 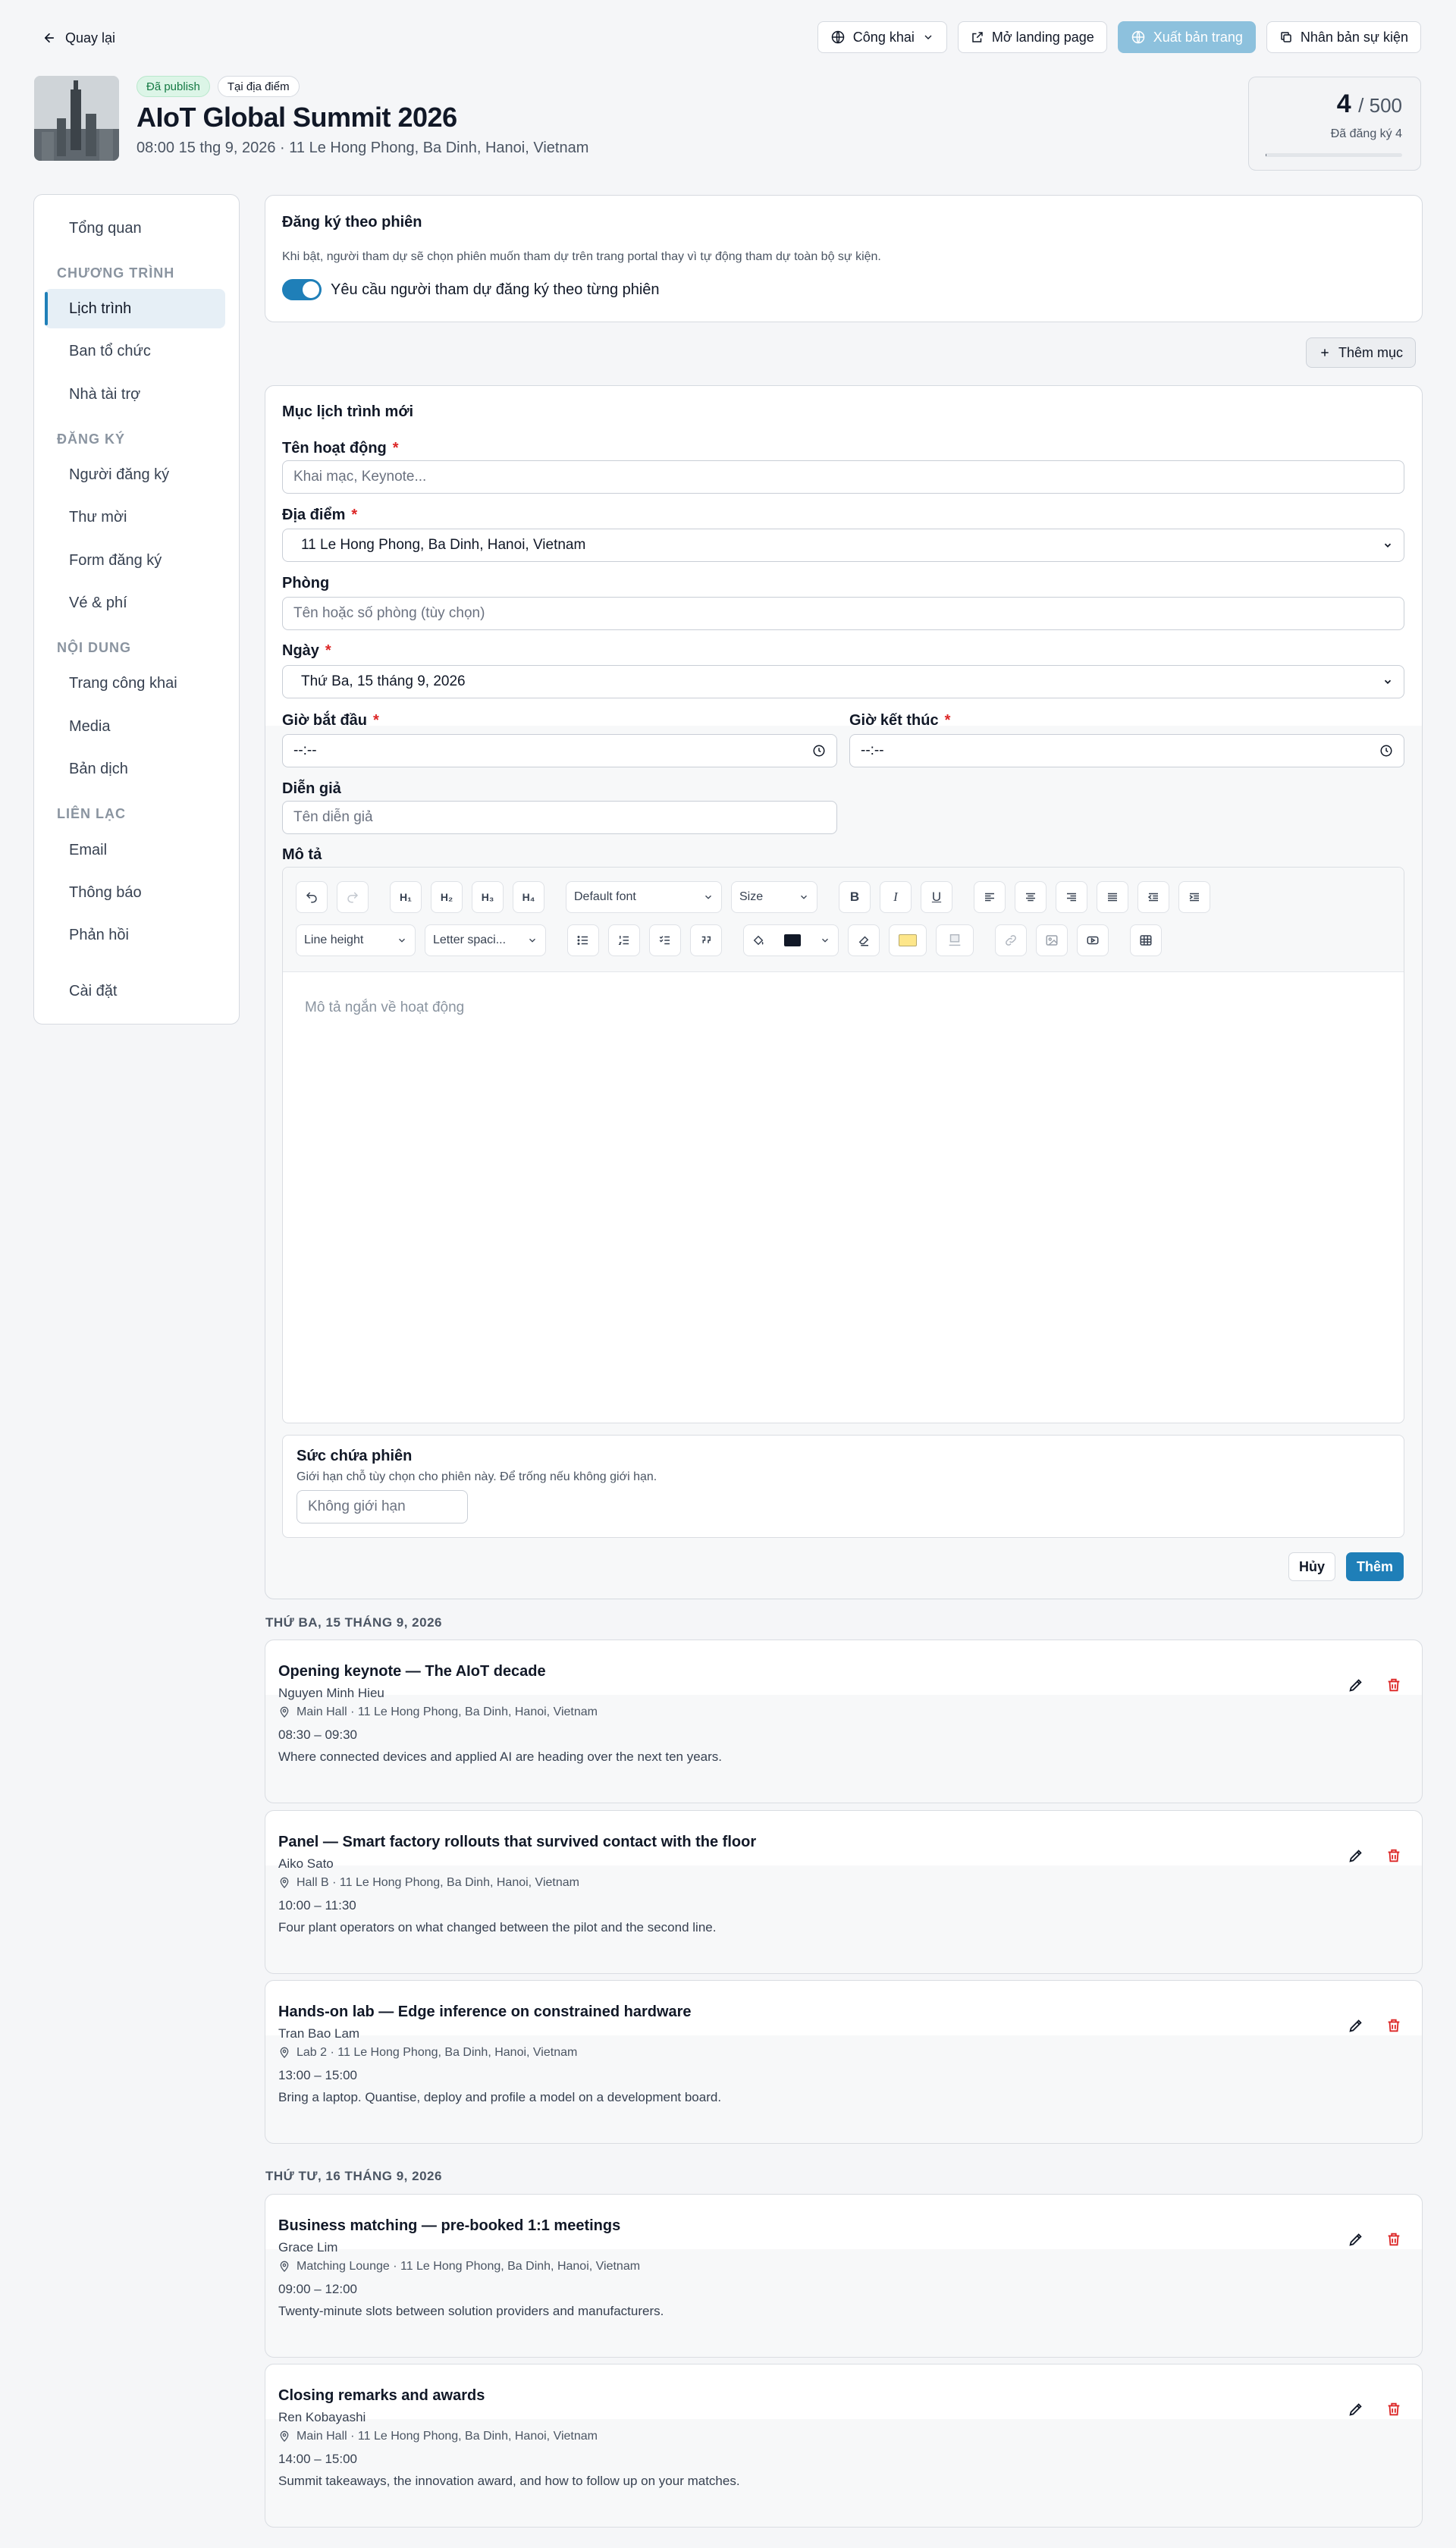 I want to click on video-button, so click(x=1093, y=940).